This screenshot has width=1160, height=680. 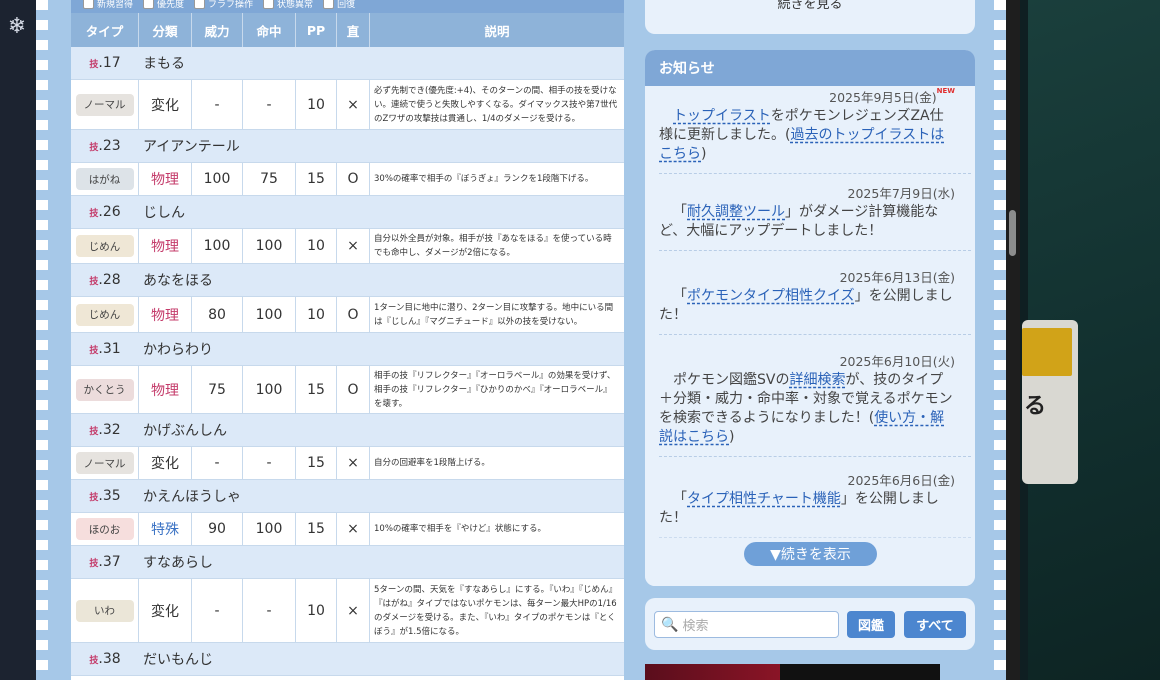 What do you see at coordinates (109, 430) in the screenshot?
I see `tm-value: .32` at bounding box center [109, 430].